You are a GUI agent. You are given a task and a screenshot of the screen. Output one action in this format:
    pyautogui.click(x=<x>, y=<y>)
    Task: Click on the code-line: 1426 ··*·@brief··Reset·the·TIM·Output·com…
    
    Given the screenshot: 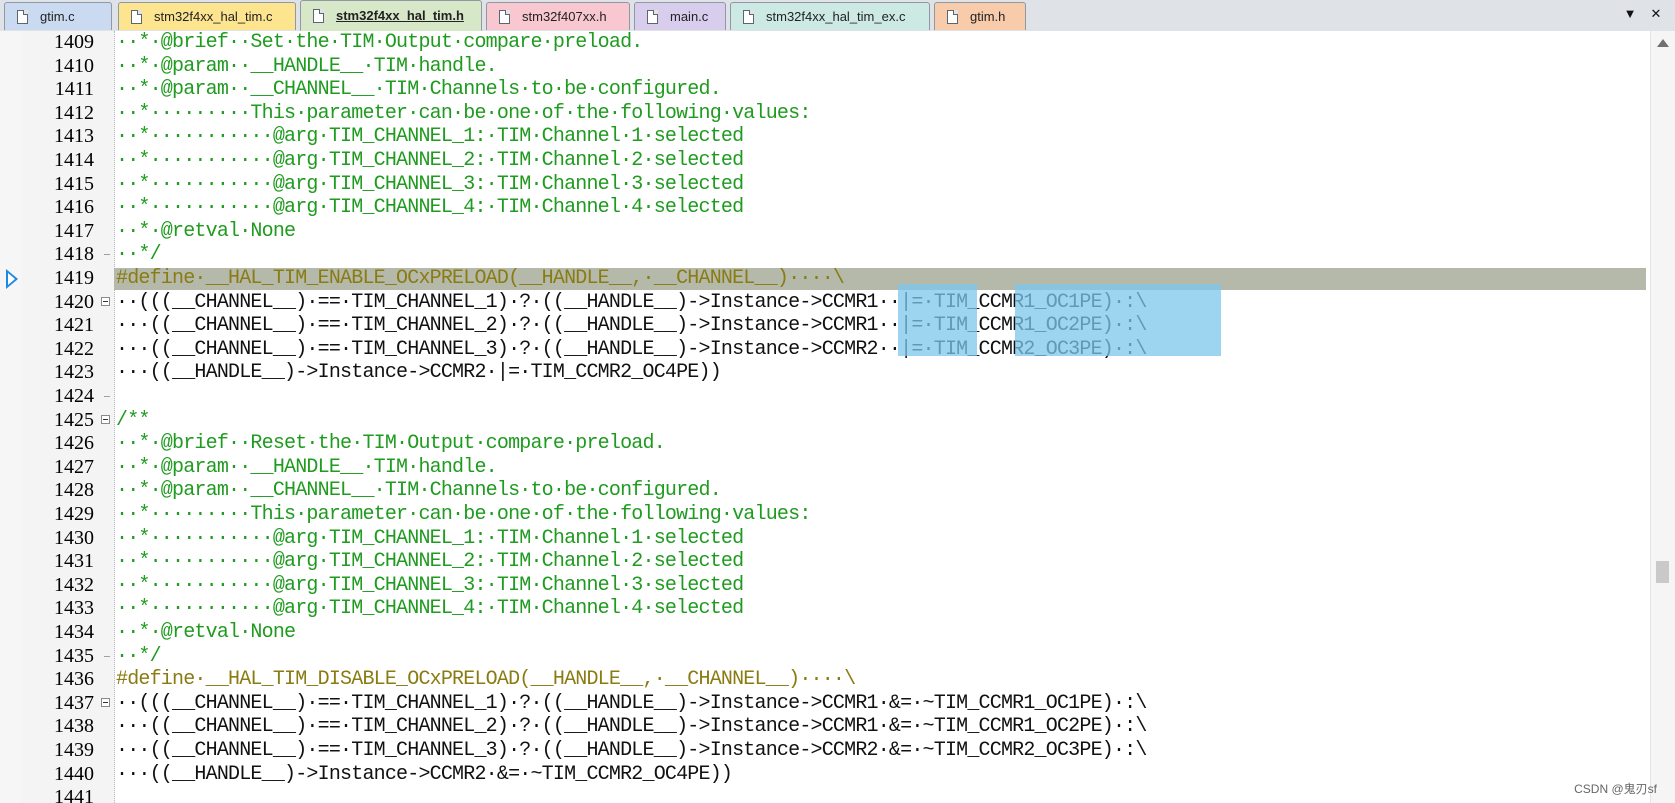 What is the action you would take?
    pyautogui.click(x=825, y=444)
    